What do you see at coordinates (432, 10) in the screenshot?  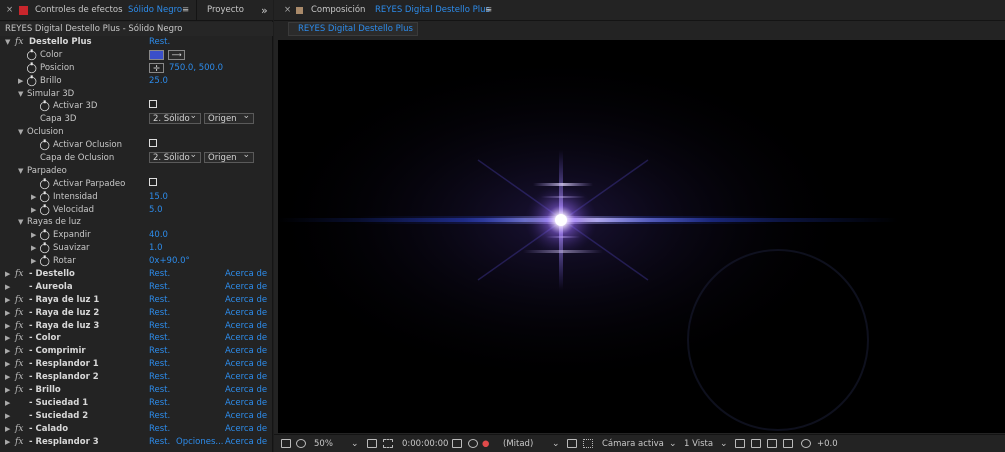 I see `composition-name: REYES Digital Destello Plus` at bounding box center [432, 10].